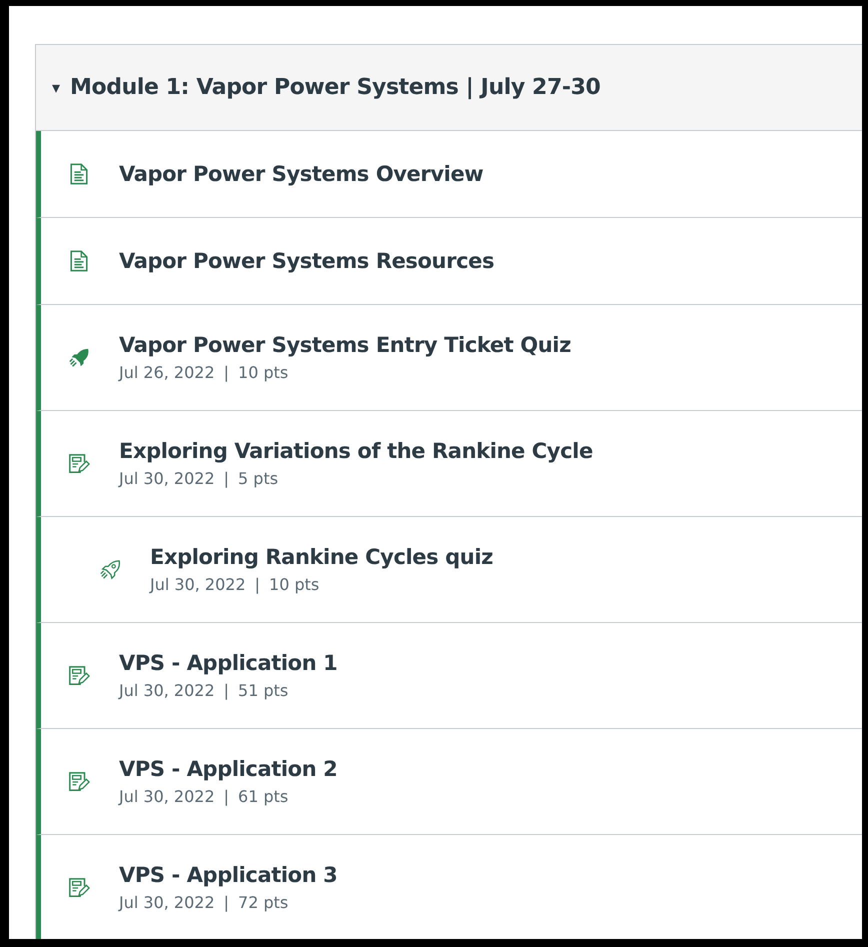  I want to click on module-item: Exploring Rankine Cycles quiz Jul 30, 2022 | 10 pts, so click(449, 570).